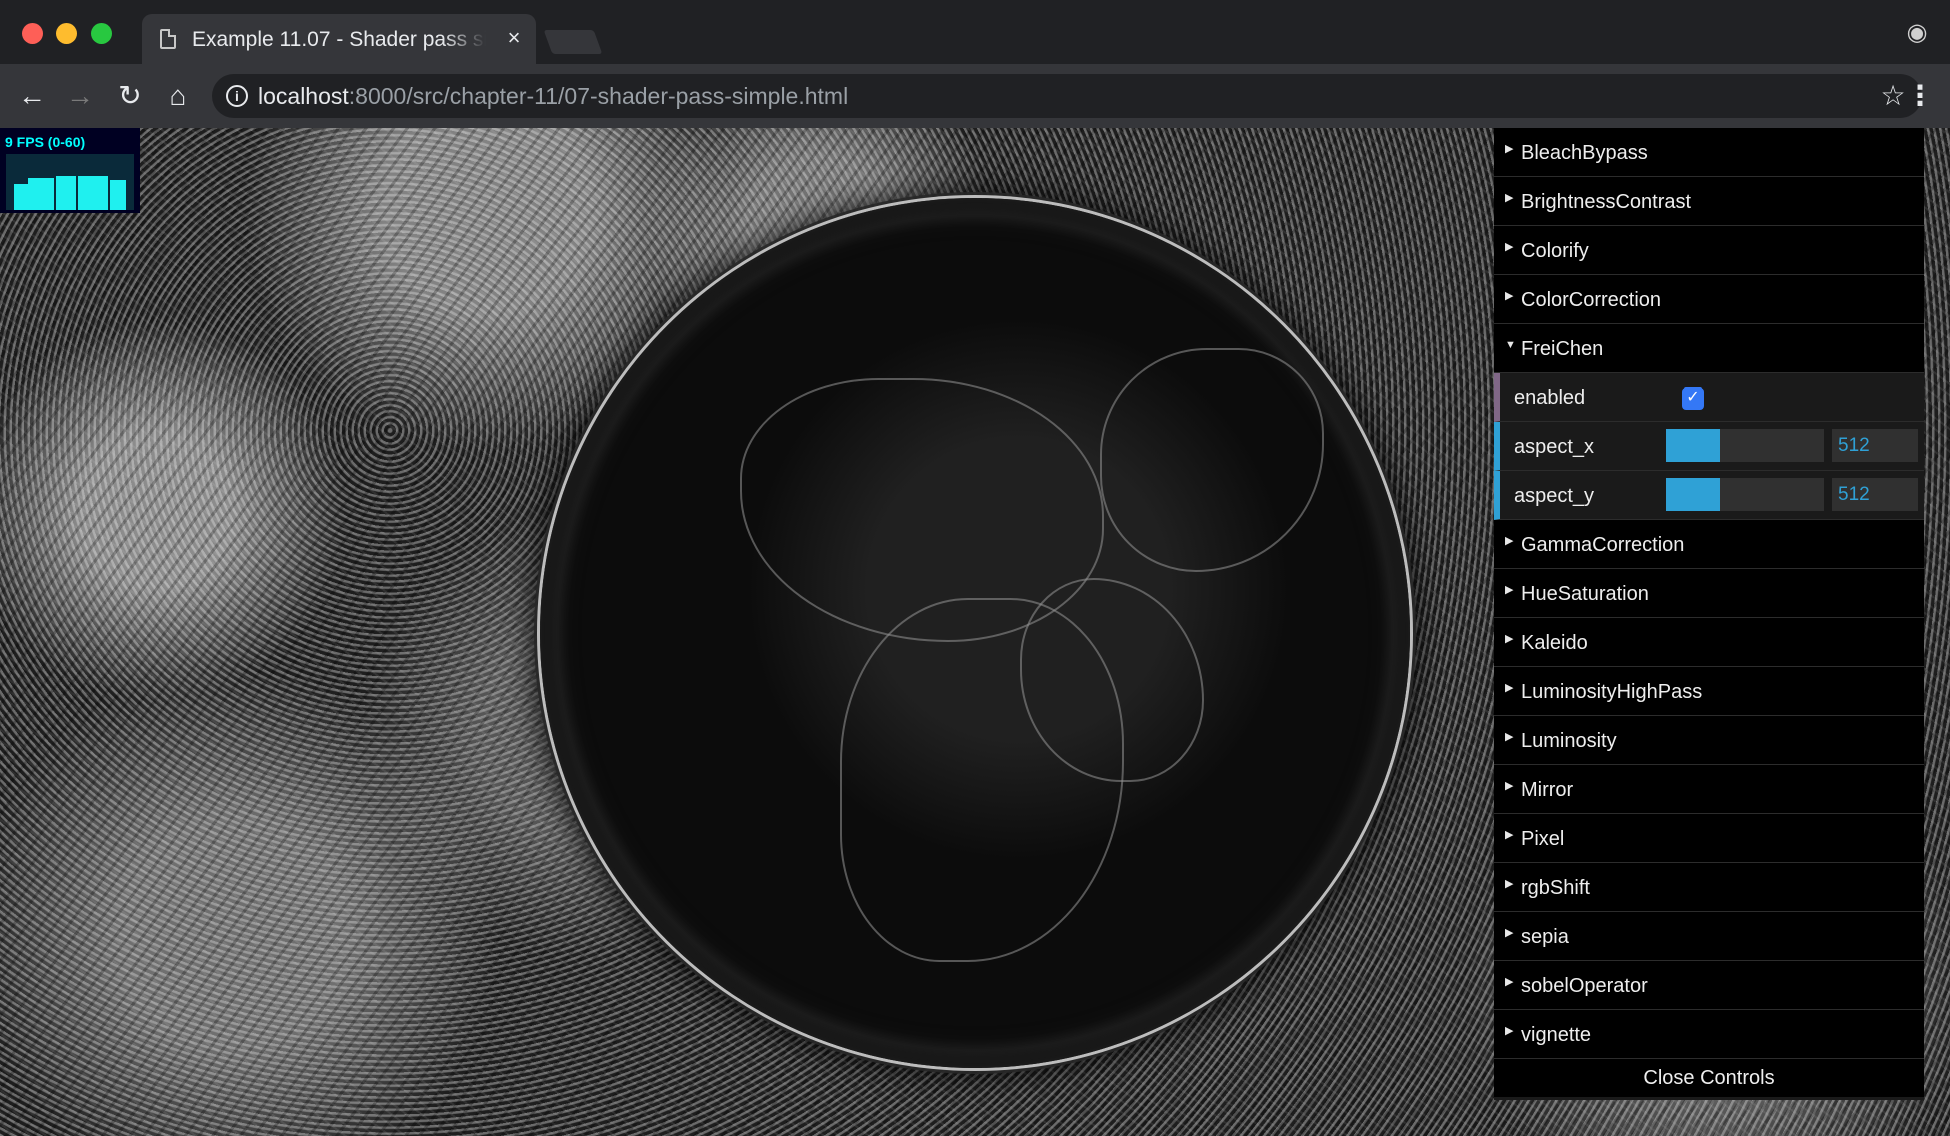  I want to click on folder-brightnesscontrast: ▶ BrightnessContrast, so click(1709, 201).